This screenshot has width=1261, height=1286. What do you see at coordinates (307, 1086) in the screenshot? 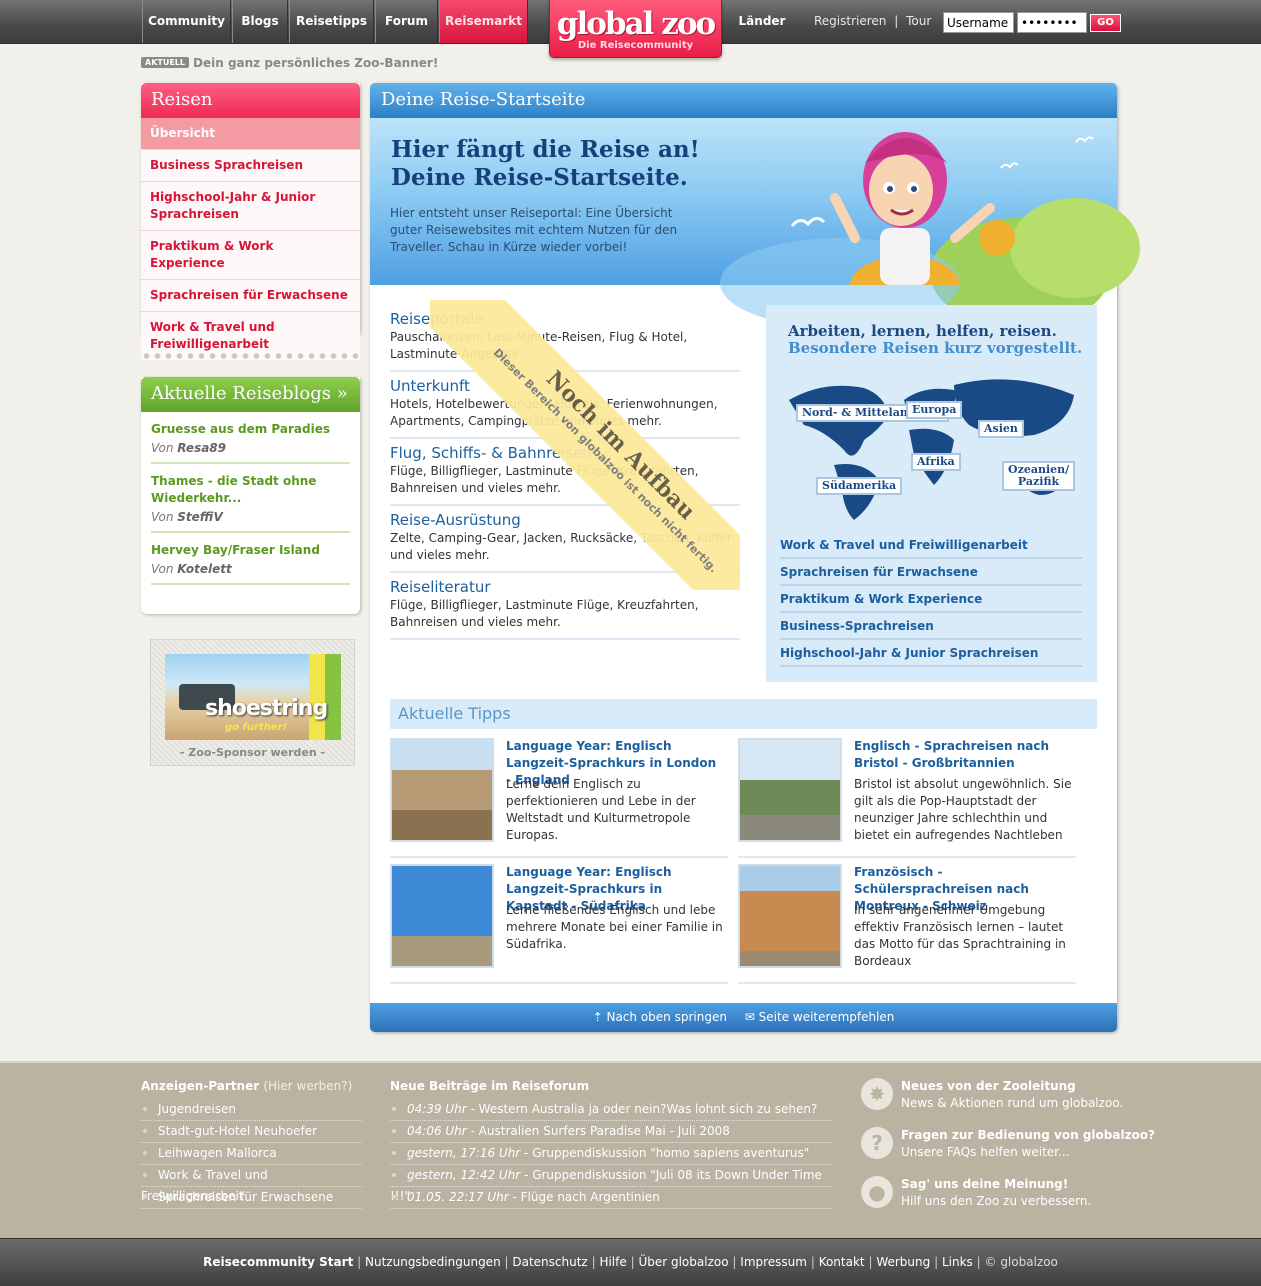
I see `advertise-link: (Hier werben?)` at bounding box center [307, 1086].